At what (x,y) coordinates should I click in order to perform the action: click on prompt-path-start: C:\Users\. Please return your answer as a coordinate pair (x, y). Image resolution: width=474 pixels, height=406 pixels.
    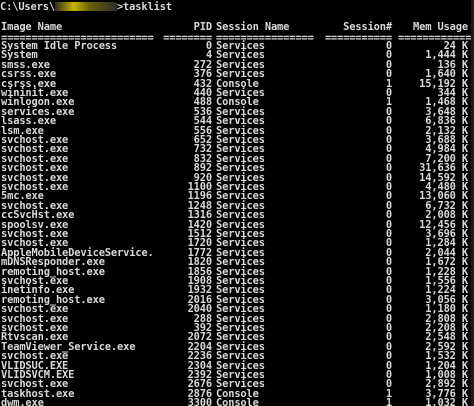
    Looking at the image, I should click on (27, 7).